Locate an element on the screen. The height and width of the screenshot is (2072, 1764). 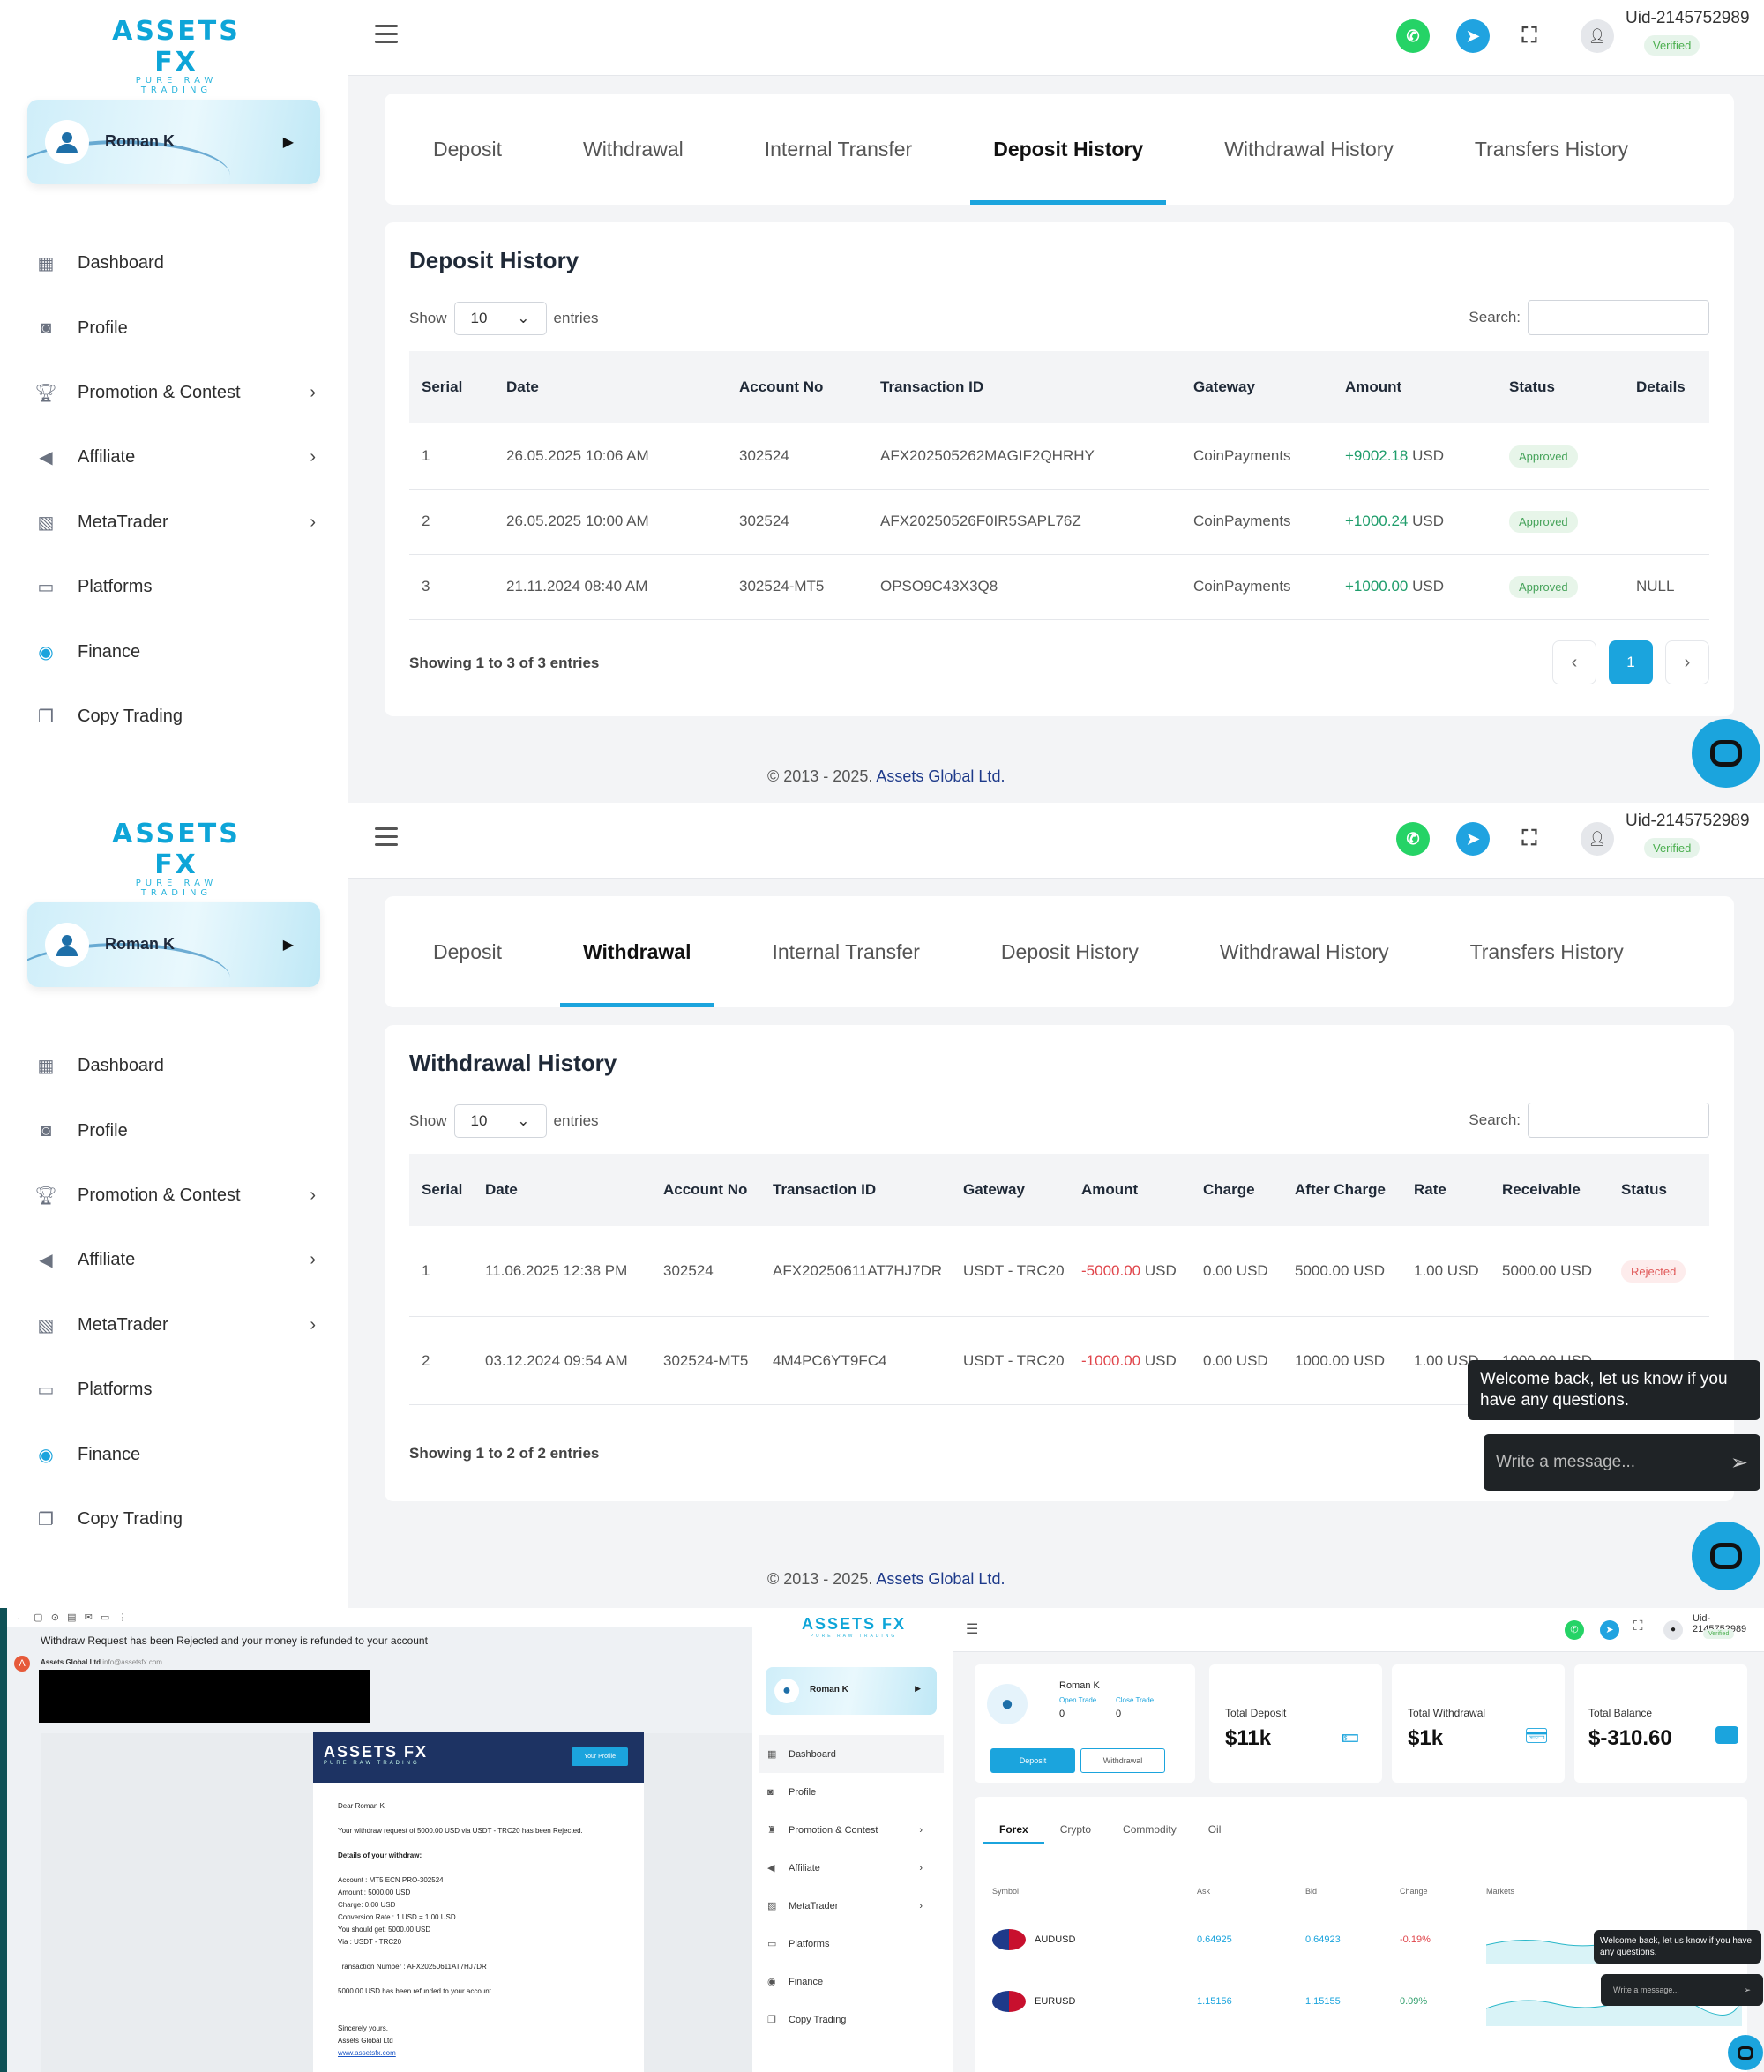
footer: © 2013 - 2025. Assets Global Ltd. is located at coordinates (886, 1579).